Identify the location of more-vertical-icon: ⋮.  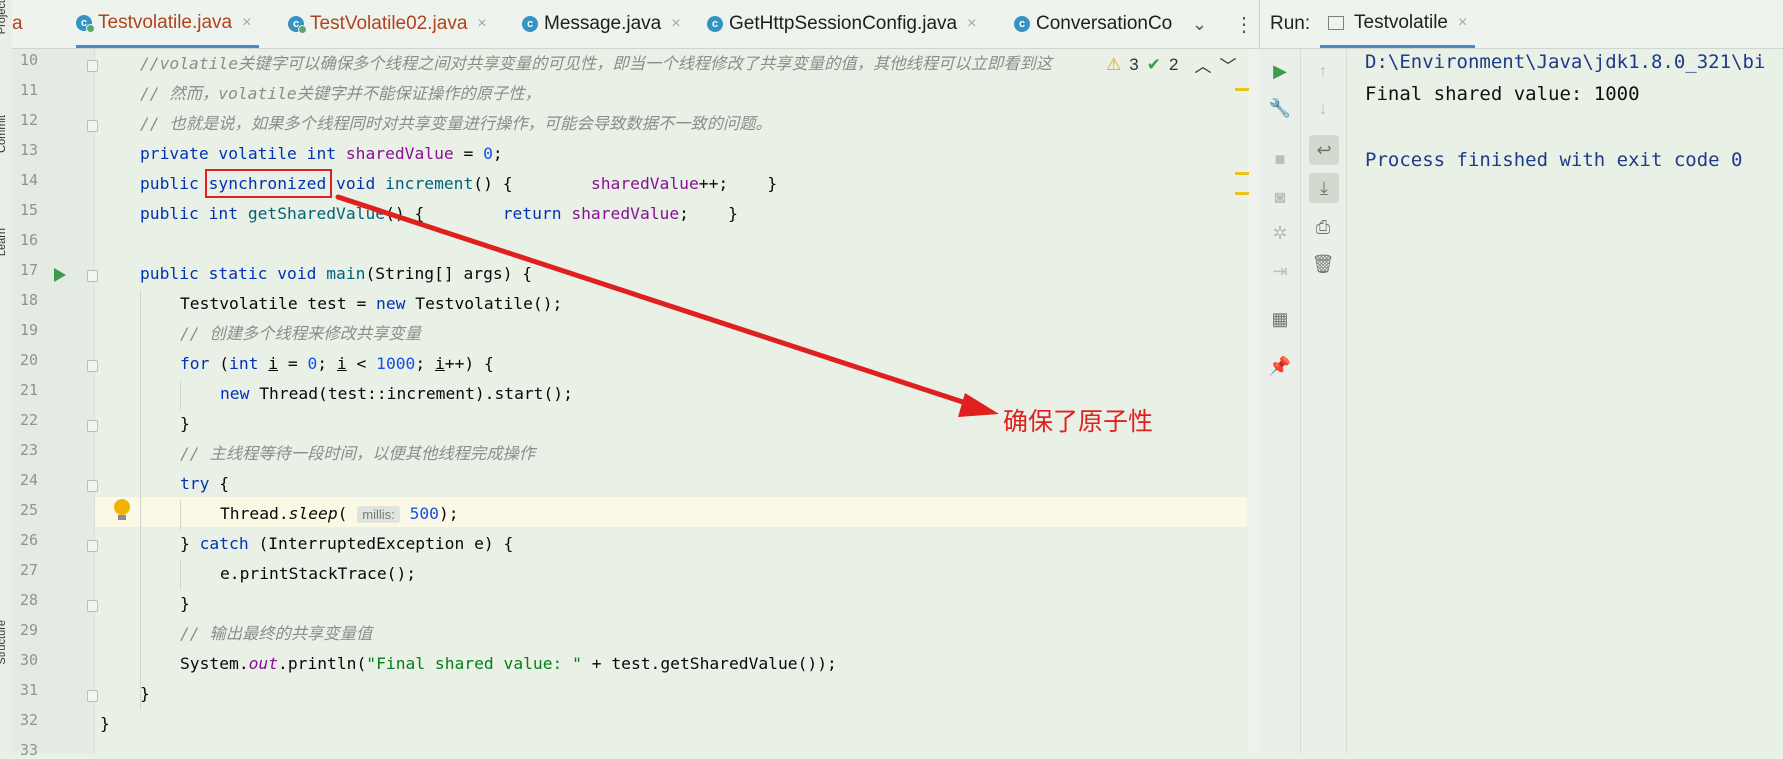
(1244, 24).